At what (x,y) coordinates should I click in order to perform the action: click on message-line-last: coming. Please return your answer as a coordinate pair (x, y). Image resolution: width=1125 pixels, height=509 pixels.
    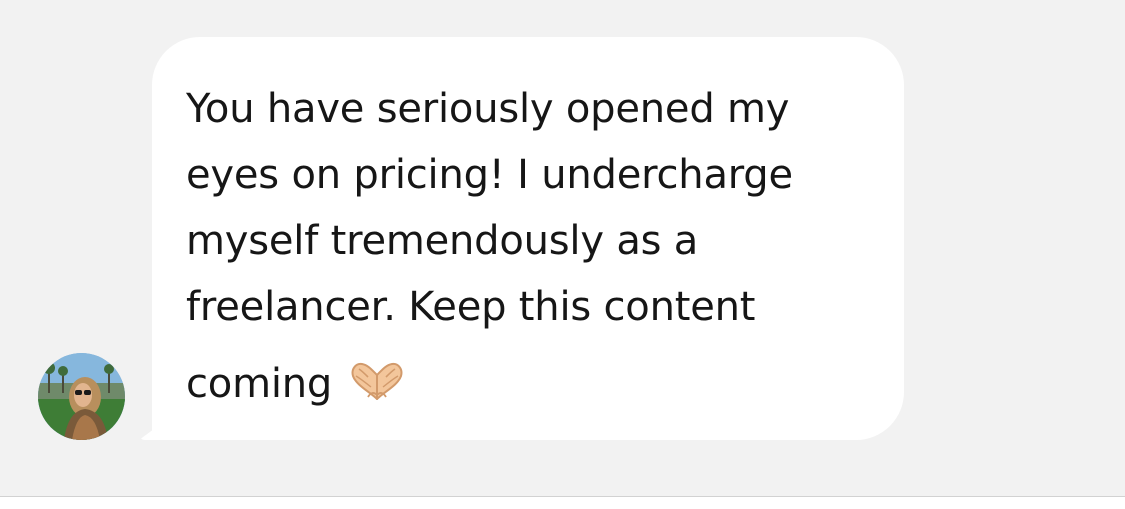
    Looking at the image, I should click on (536, 387).